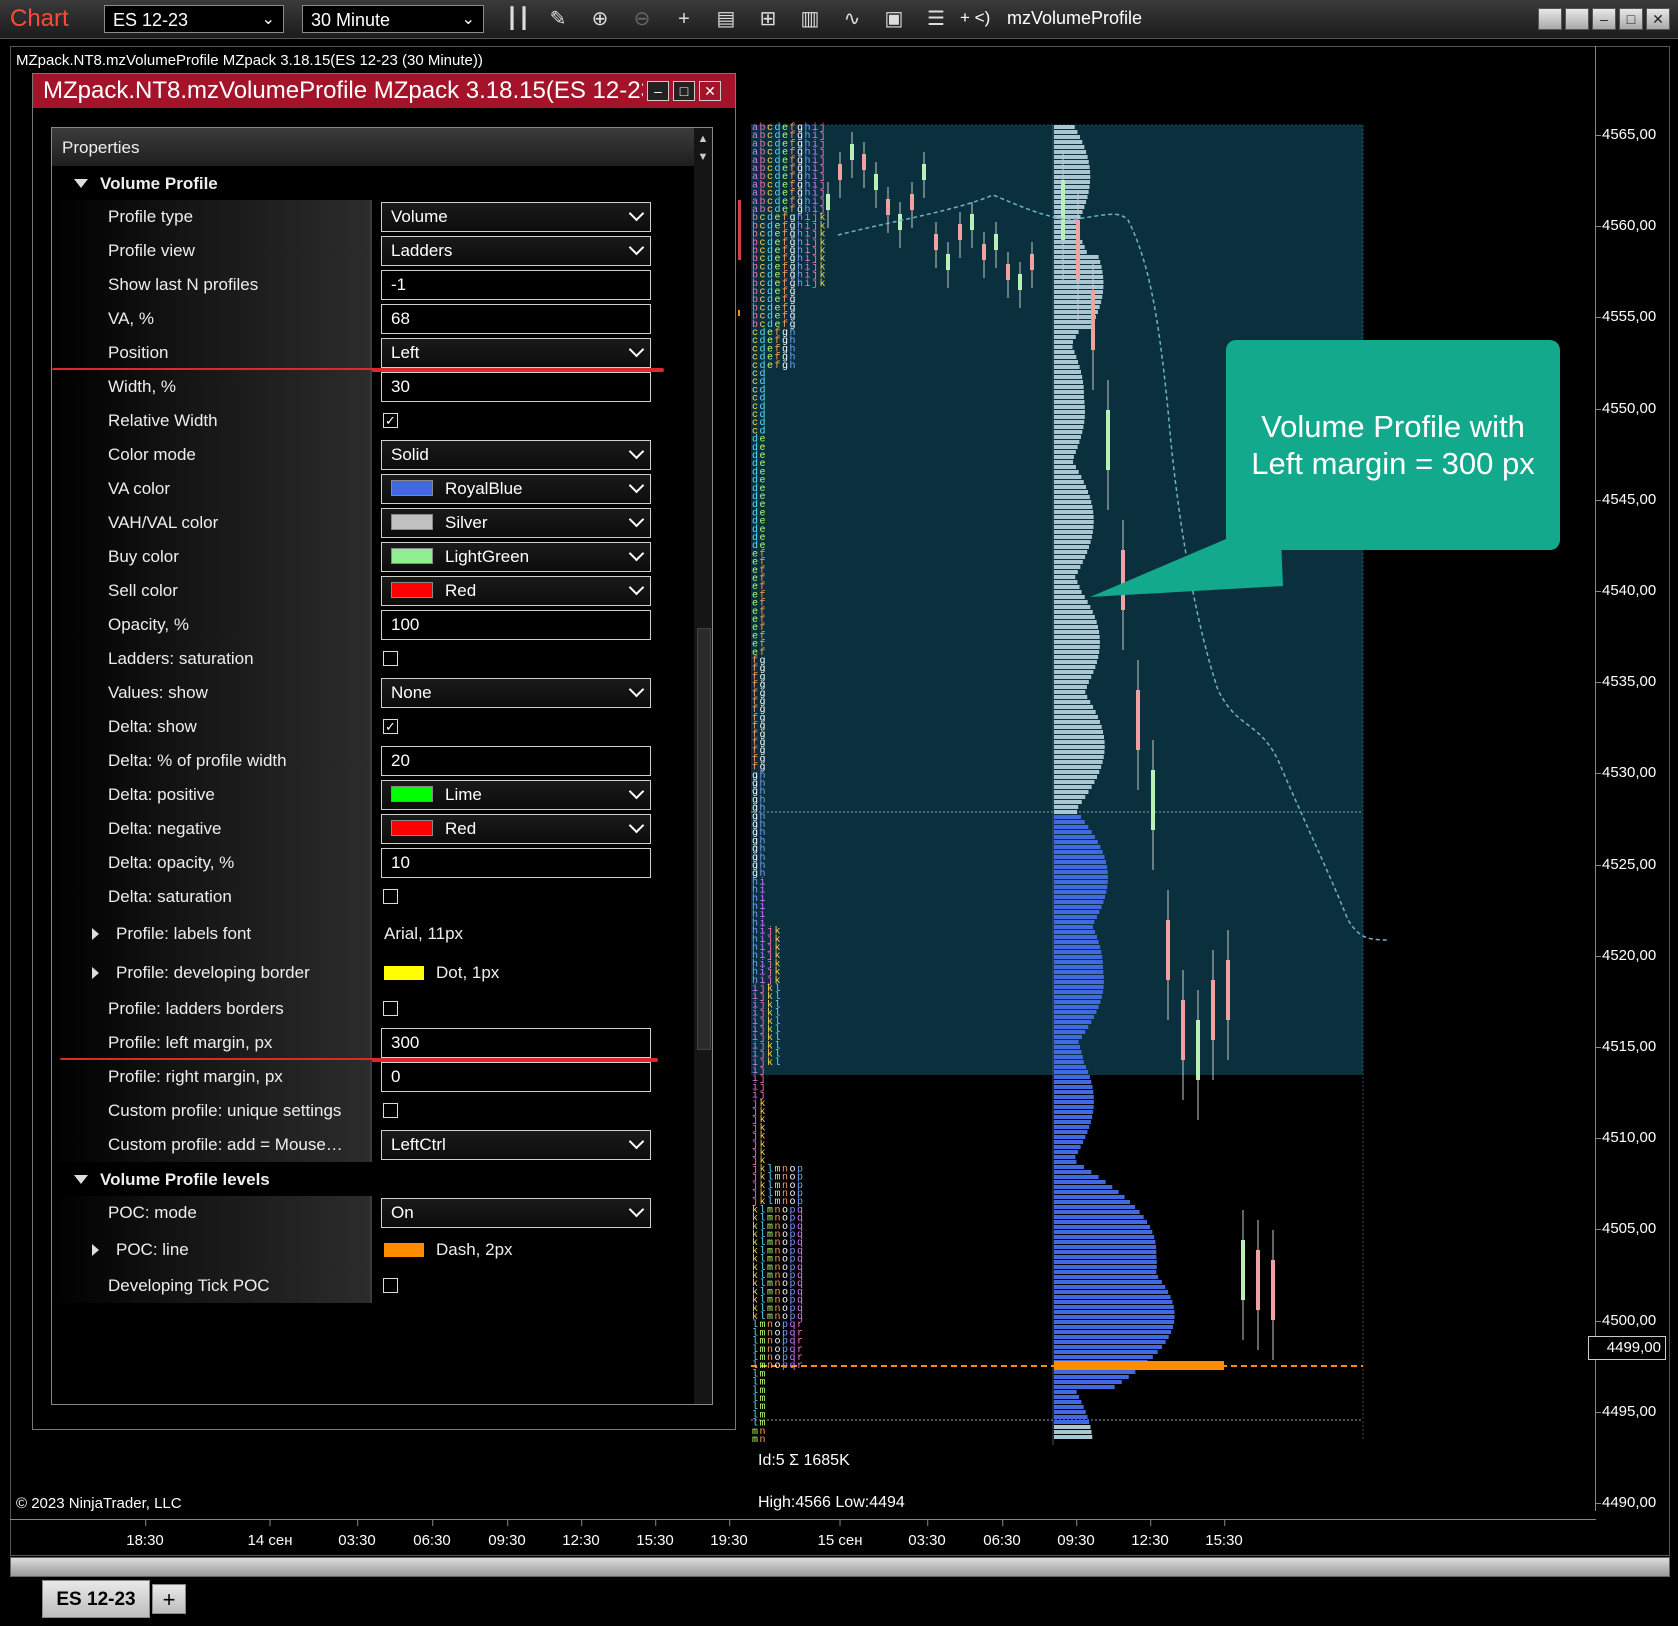  What do you see at coordinates (507, 1534) in the screenshot?
I see `time-tick: 09:30` at bounding box center [507, 1534].